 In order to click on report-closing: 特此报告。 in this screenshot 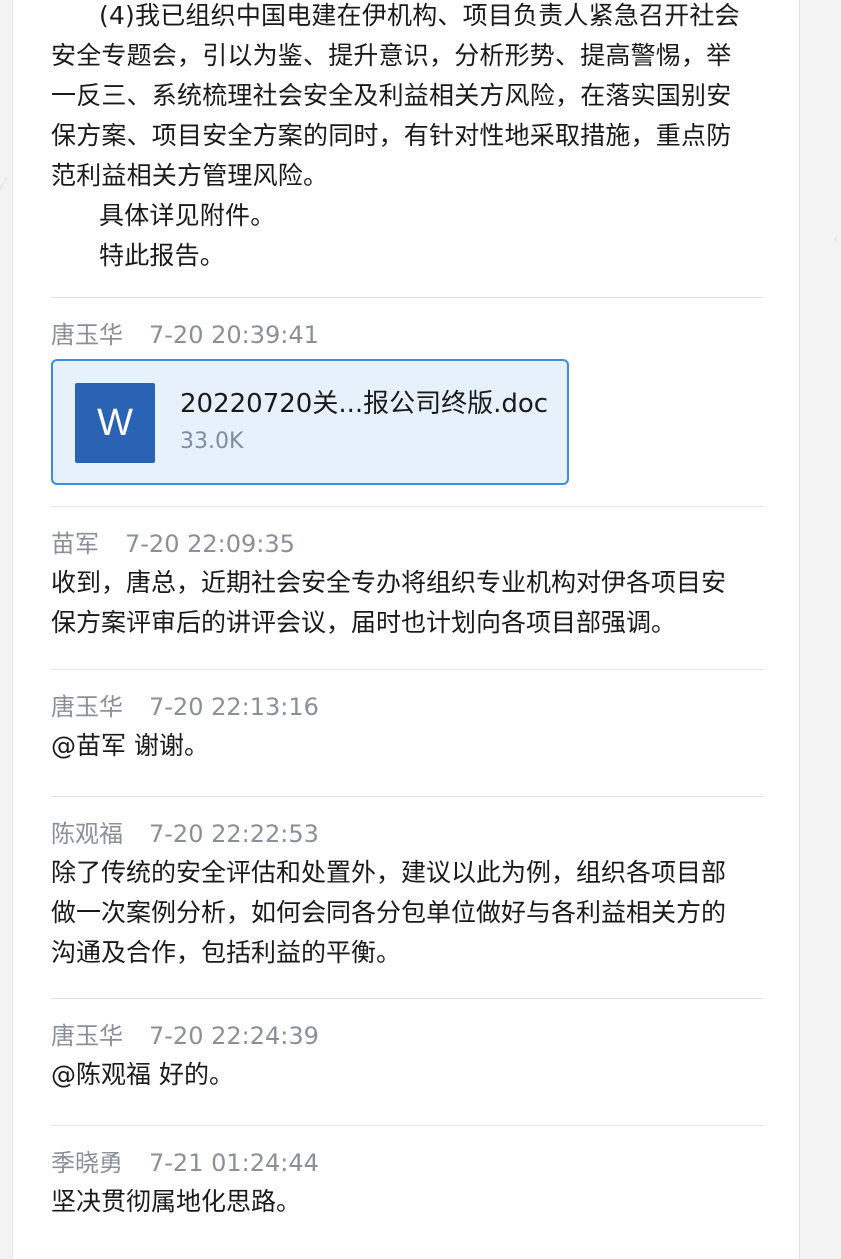, I will do `click(162, 255)`.